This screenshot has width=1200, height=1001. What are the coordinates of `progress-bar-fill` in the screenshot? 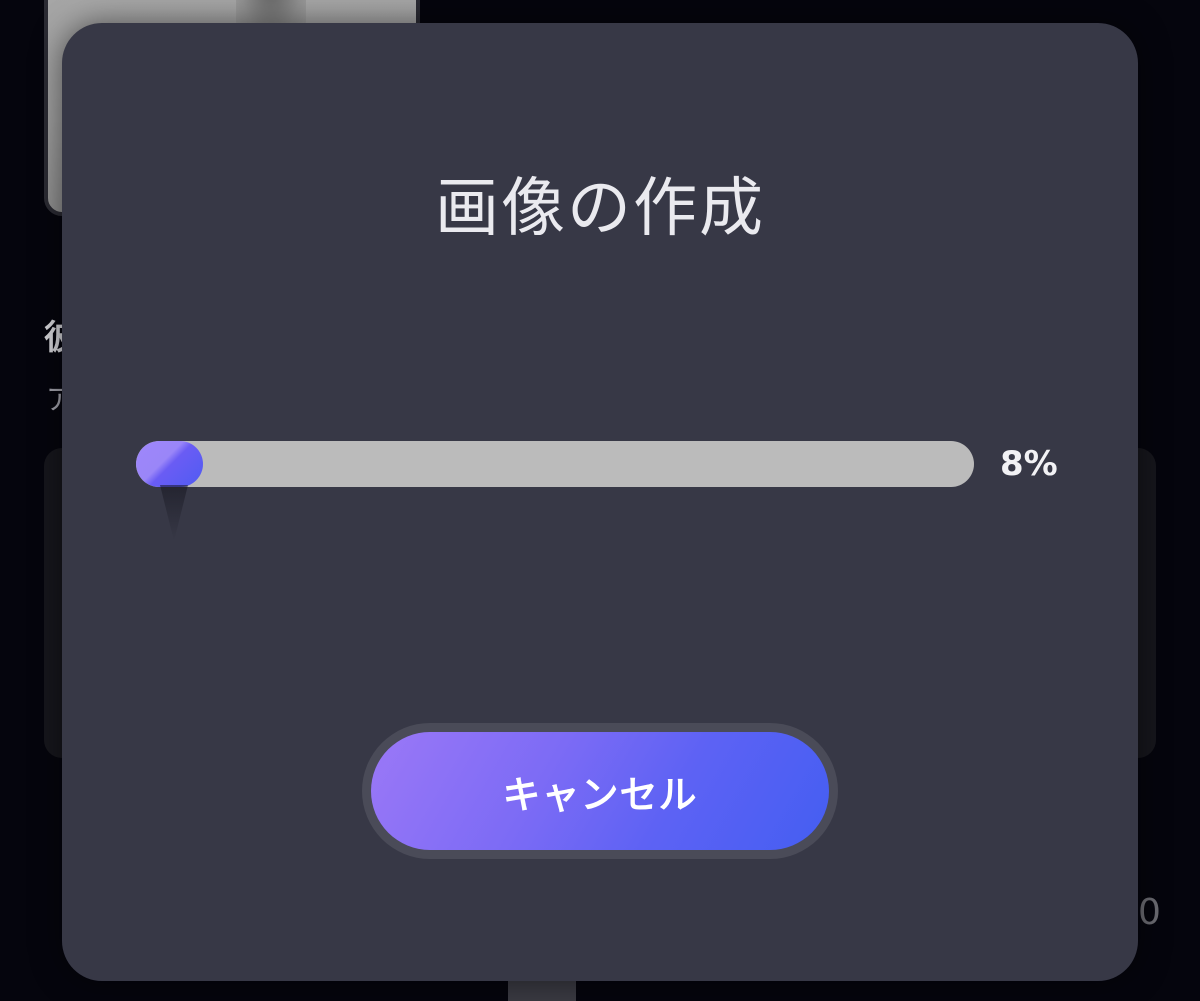 It's located at (170, 464).